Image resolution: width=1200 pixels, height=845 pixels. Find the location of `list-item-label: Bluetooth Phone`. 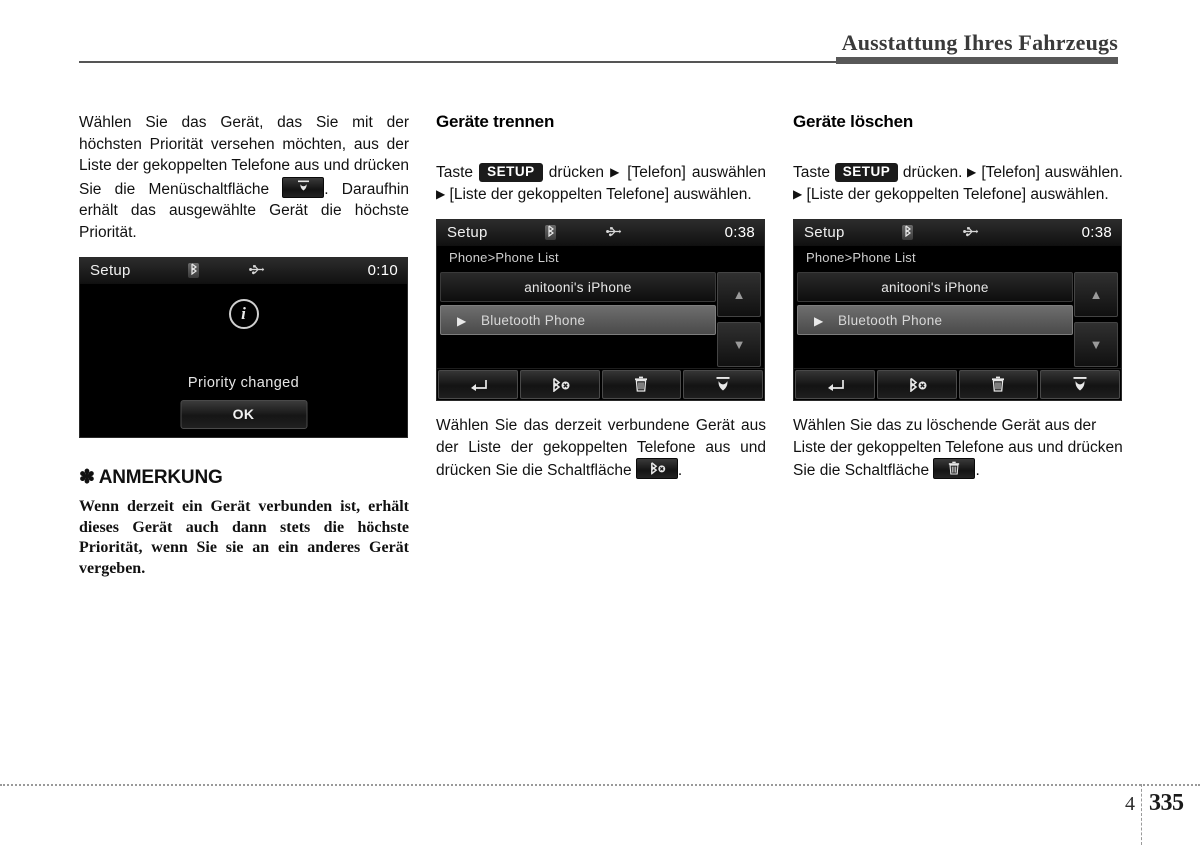

list-item-label: Bluetooth Phone is located at coordinates (533, 320).